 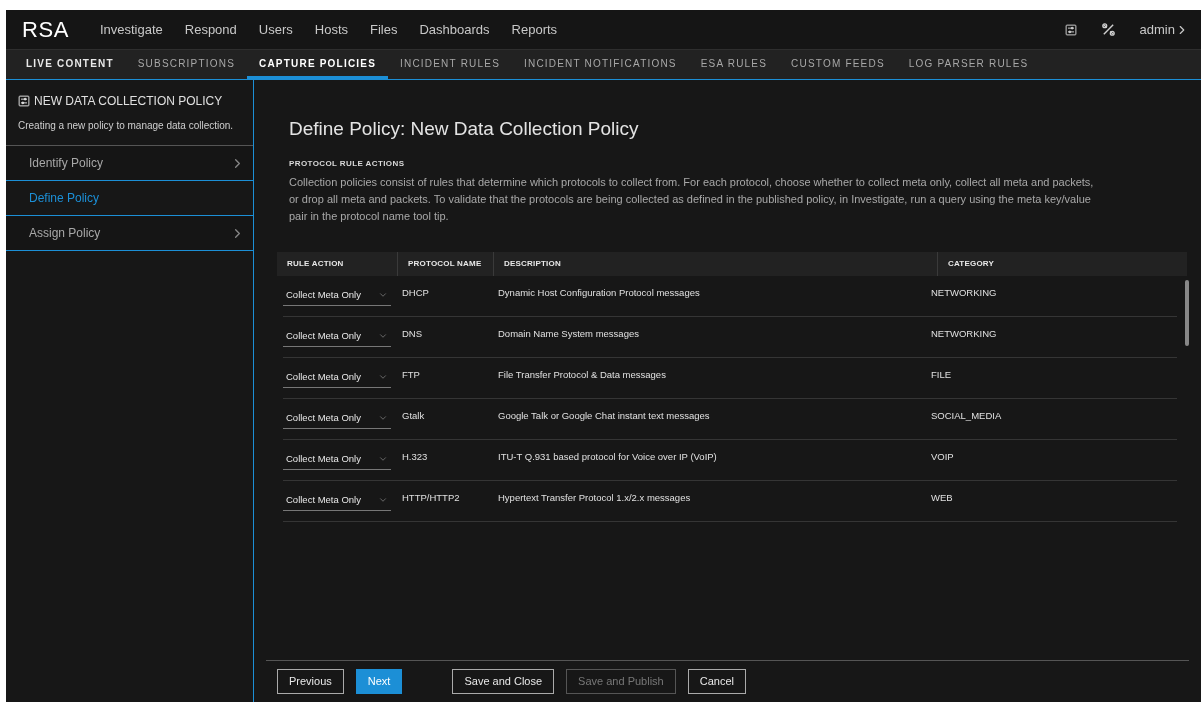 What do you see at coordinates (942, 497) in the screenshot?
I see `table-cell: WEB` at bounding box center [942, 497].